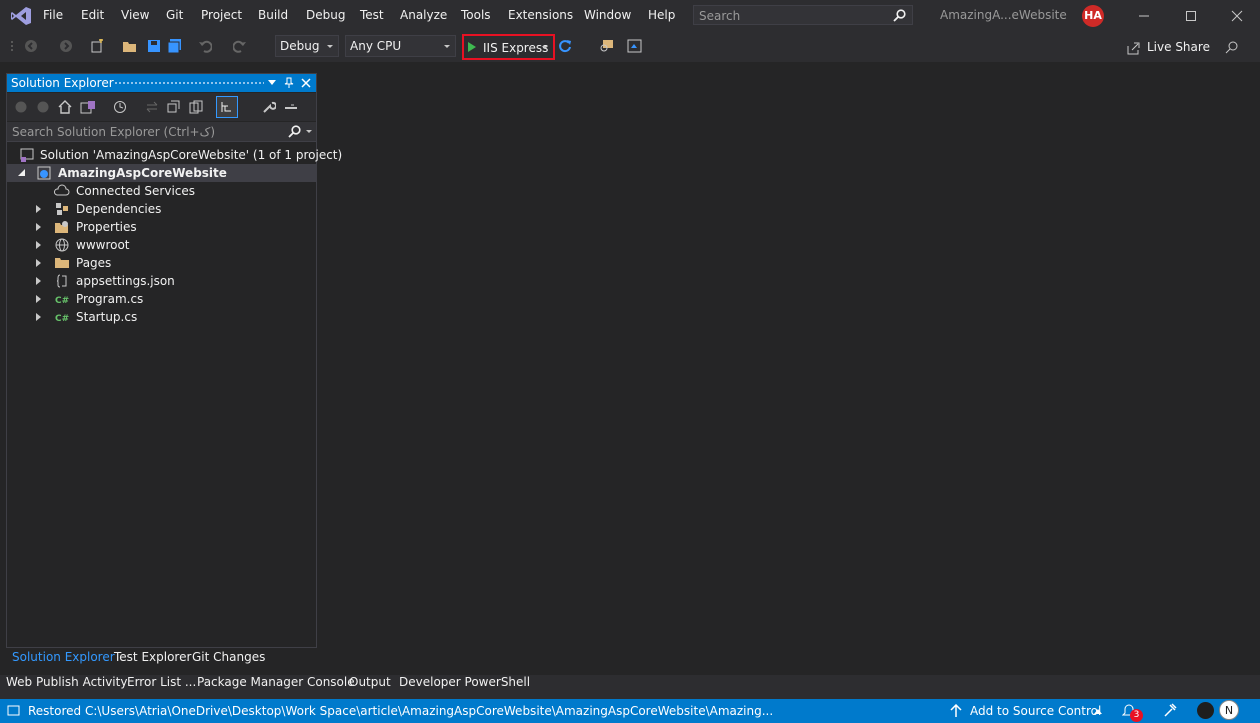  Describe the element at coordinates (607, 15) in the screenshot. I see `menu-window: Window` at that location.